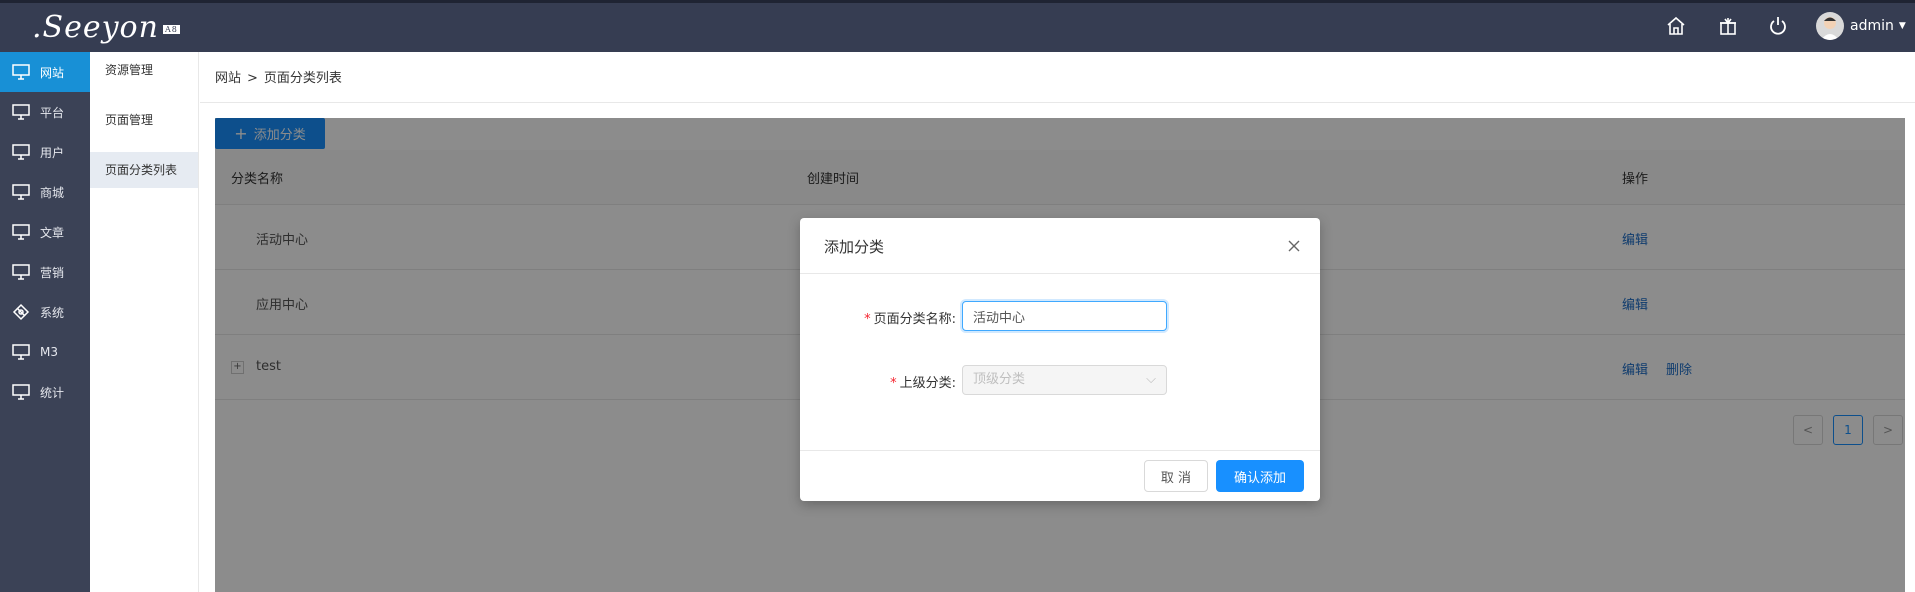 The width and height of the screenshot is (1915, 592). I want to click on category-name-input, so click(1064, 316).